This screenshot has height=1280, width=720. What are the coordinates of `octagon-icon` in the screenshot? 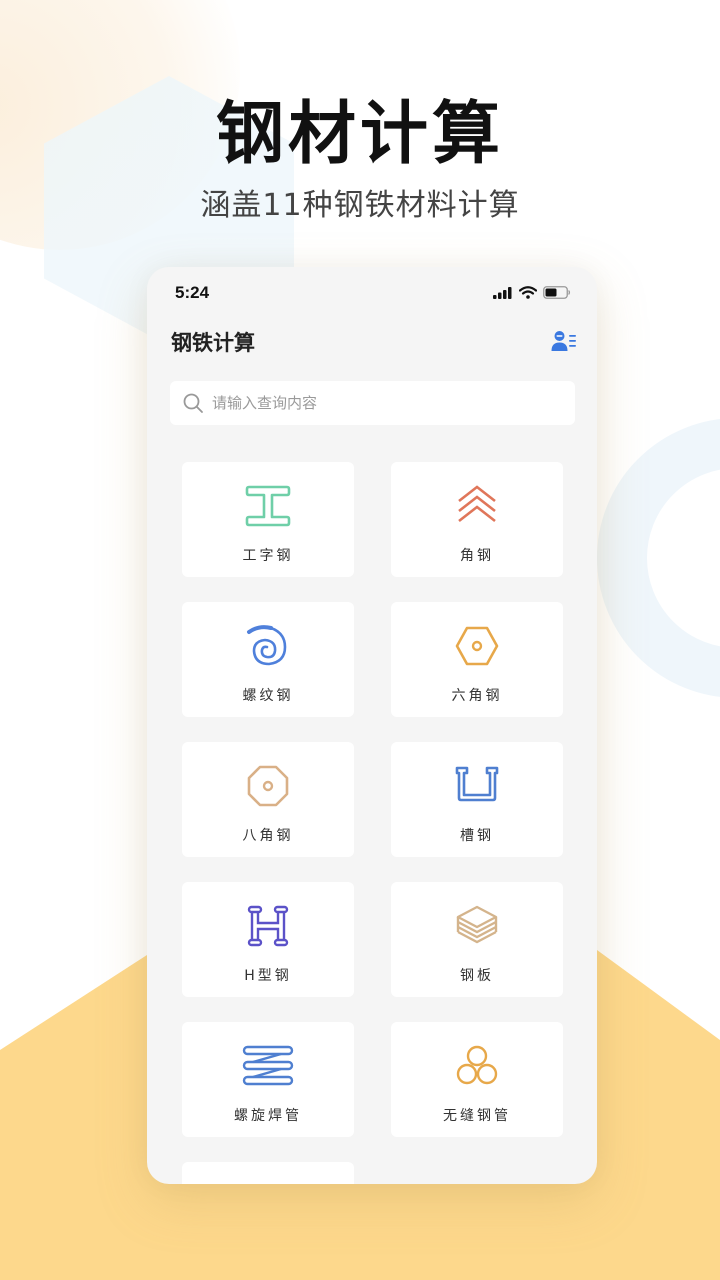 It's located at (268, 786).